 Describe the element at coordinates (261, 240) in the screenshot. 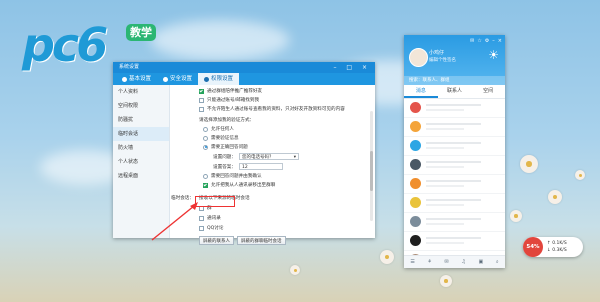

I see `blocked-group-session-button: 屏蔽的群聊临时会话` at that location.